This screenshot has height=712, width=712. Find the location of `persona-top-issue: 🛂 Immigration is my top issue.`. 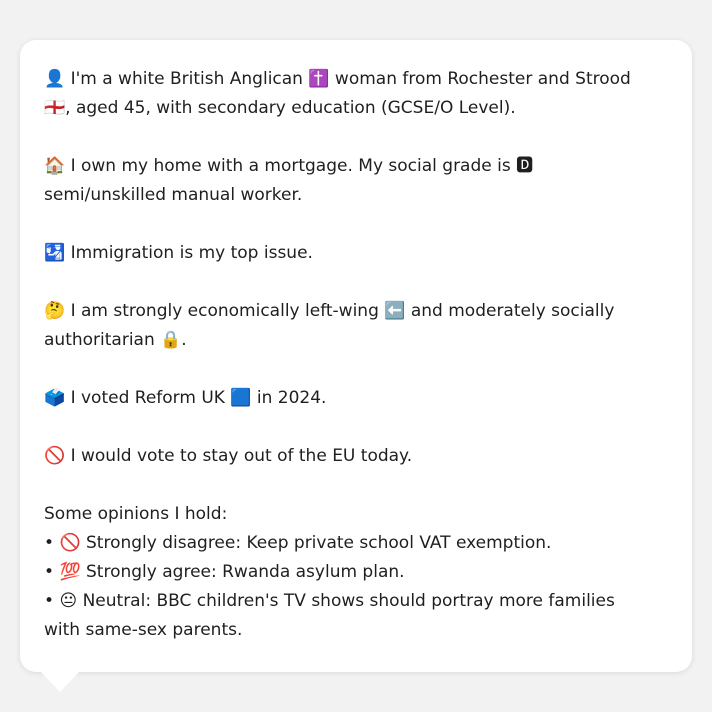

persona-top-issue: 🛂 Immigration is my top issue. is located at coordinates (344, 253).